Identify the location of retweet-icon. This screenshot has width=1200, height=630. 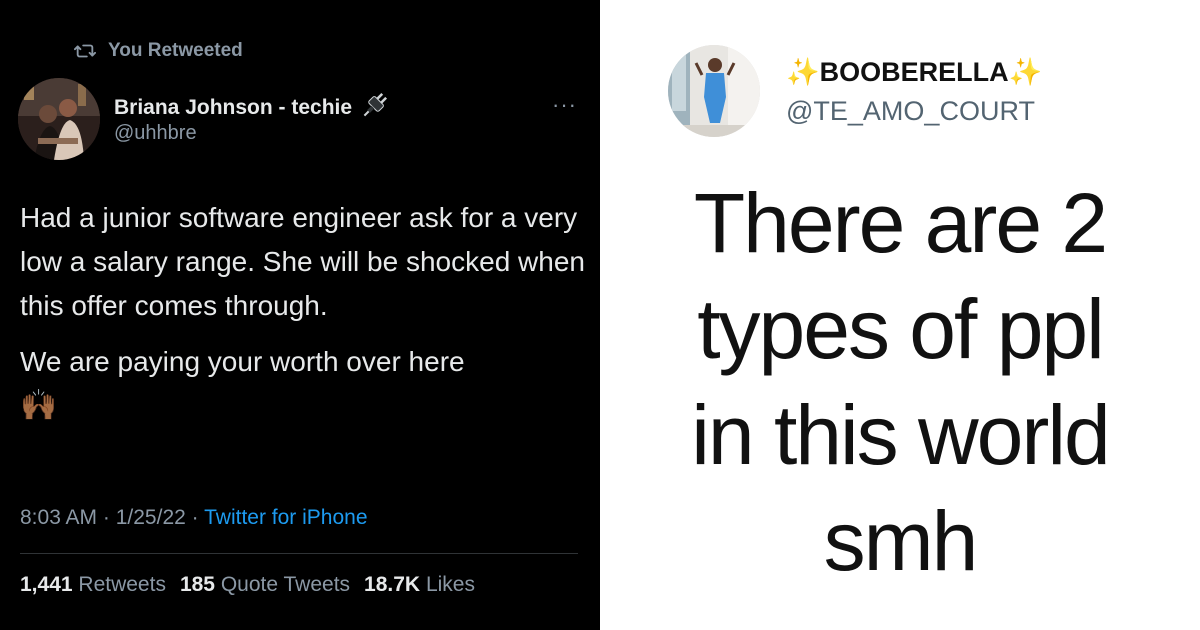
(85, 51).